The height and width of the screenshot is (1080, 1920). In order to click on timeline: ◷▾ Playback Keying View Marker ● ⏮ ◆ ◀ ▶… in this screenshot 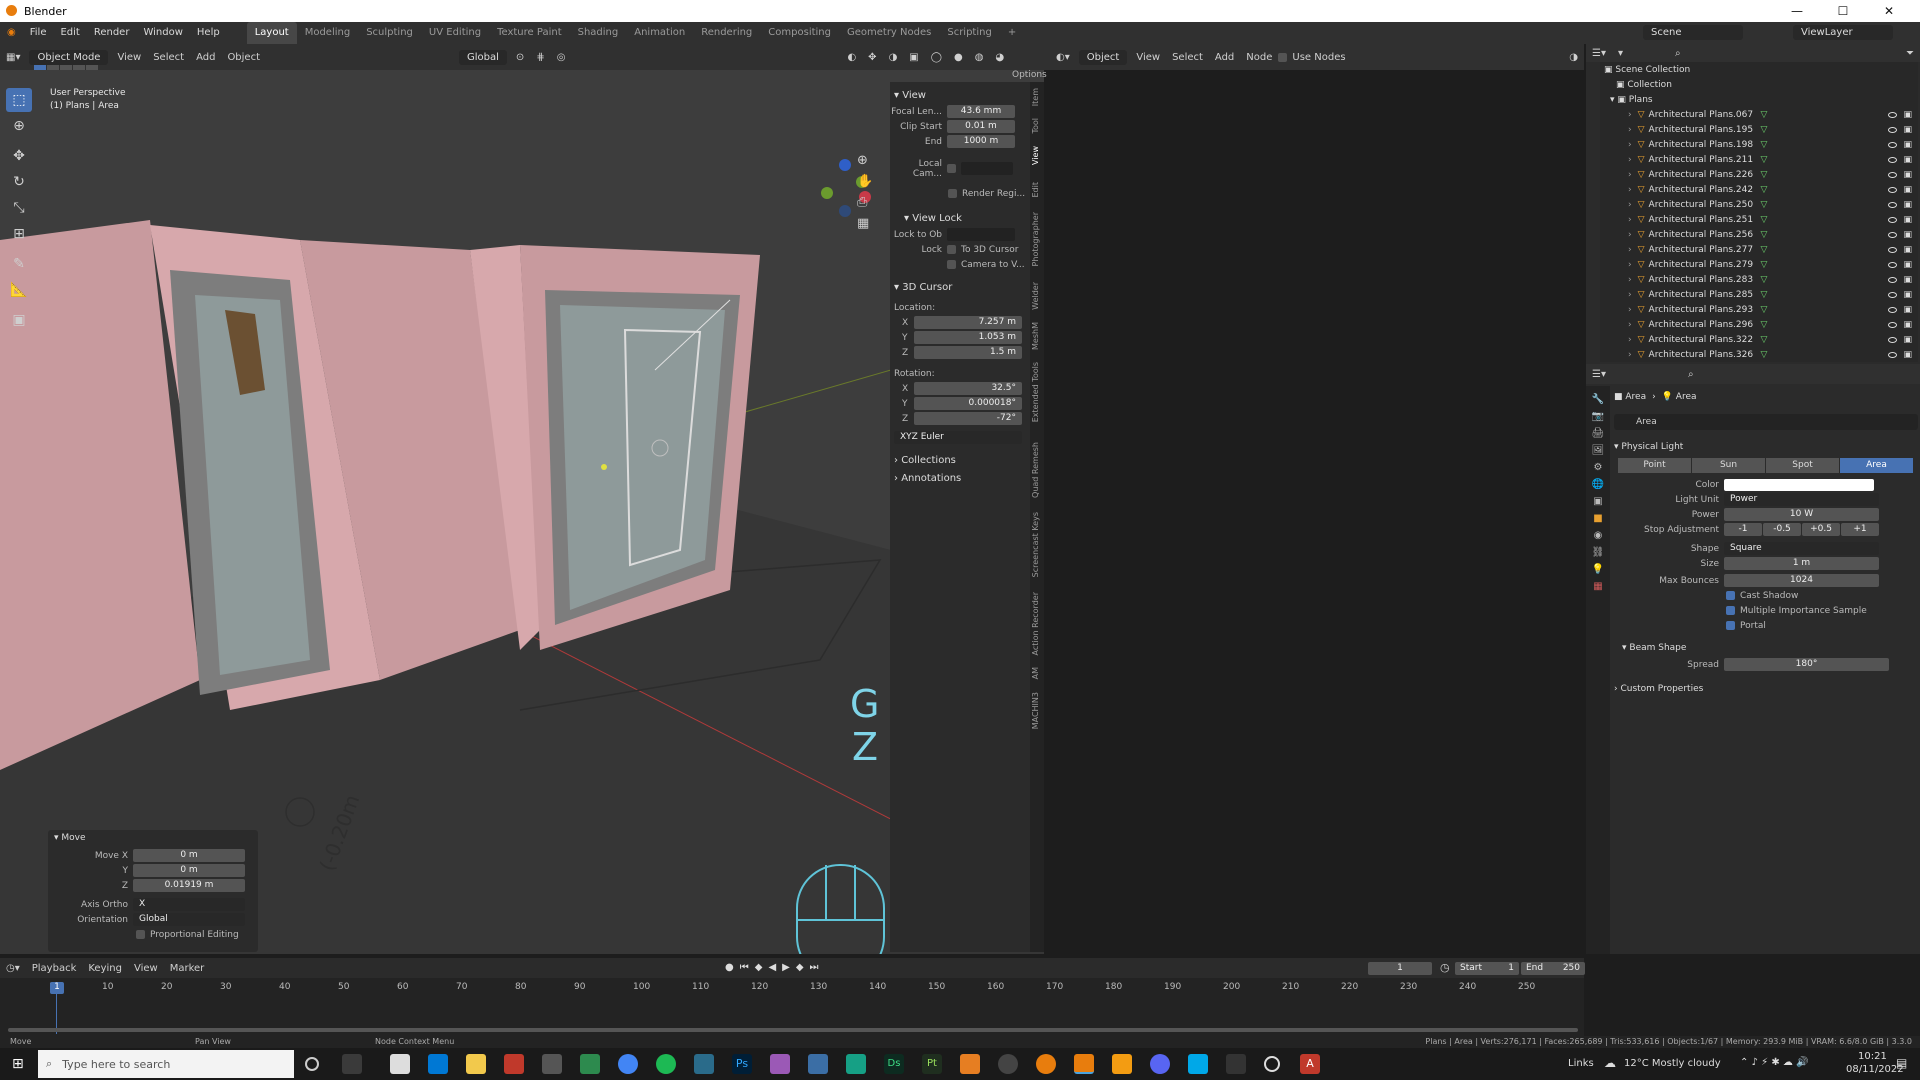, I will do `click(792, 997)`.